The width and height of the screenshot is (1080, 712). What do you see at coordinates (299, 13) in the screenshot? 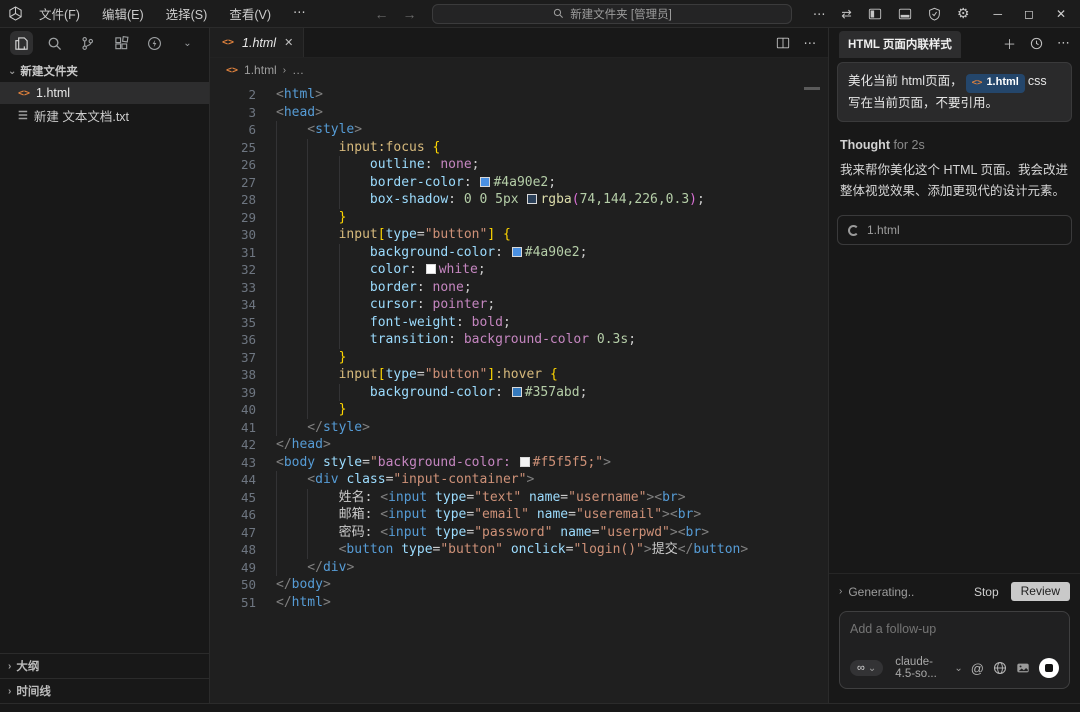
I see `menu-item-4: ⋯` at bounding box center [299, 13].